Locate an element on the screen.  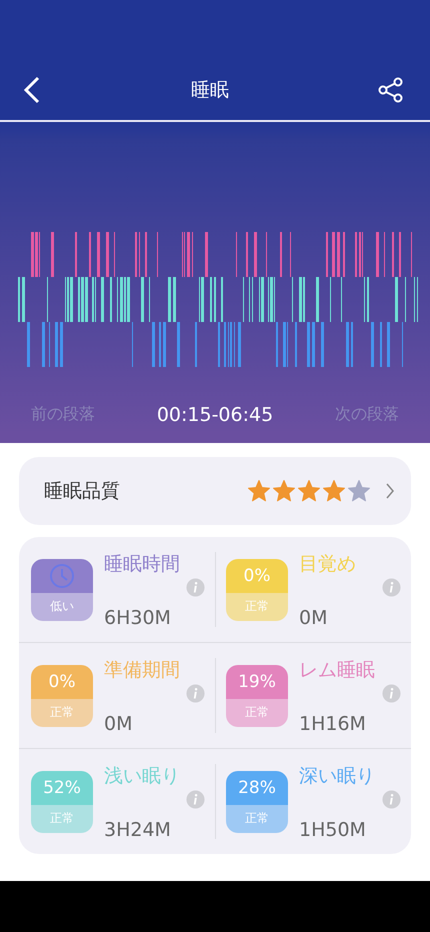
back-icon is located at coordinates (32, 90).